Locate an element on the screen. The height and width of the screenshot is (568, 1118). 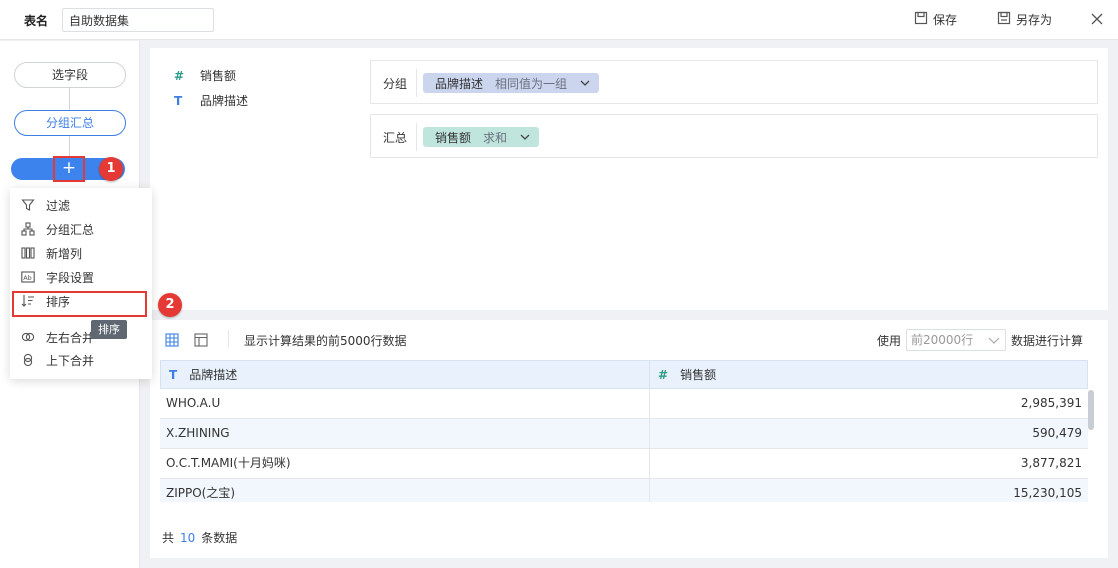
compute-label: 数据进行计算 is located at coordinates (1047, 341).